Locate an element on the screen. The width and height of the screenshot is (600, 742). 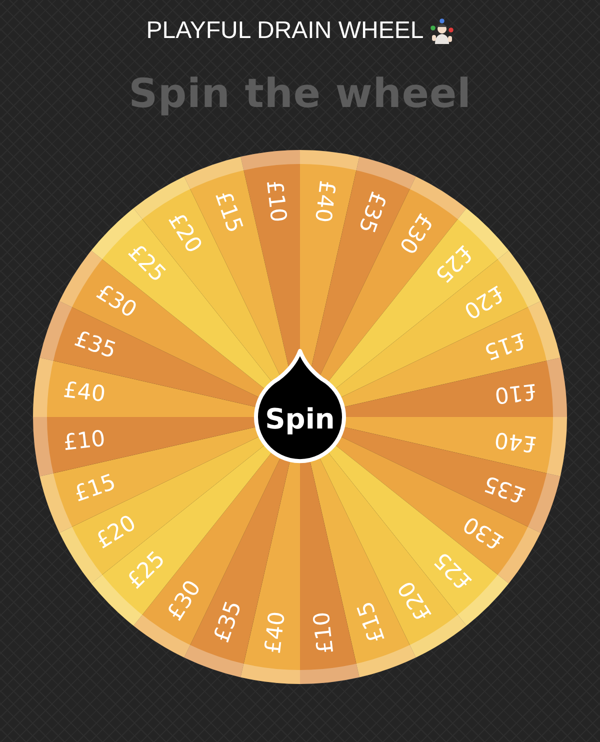
juggler-icon is located at coordinates (442, 31).